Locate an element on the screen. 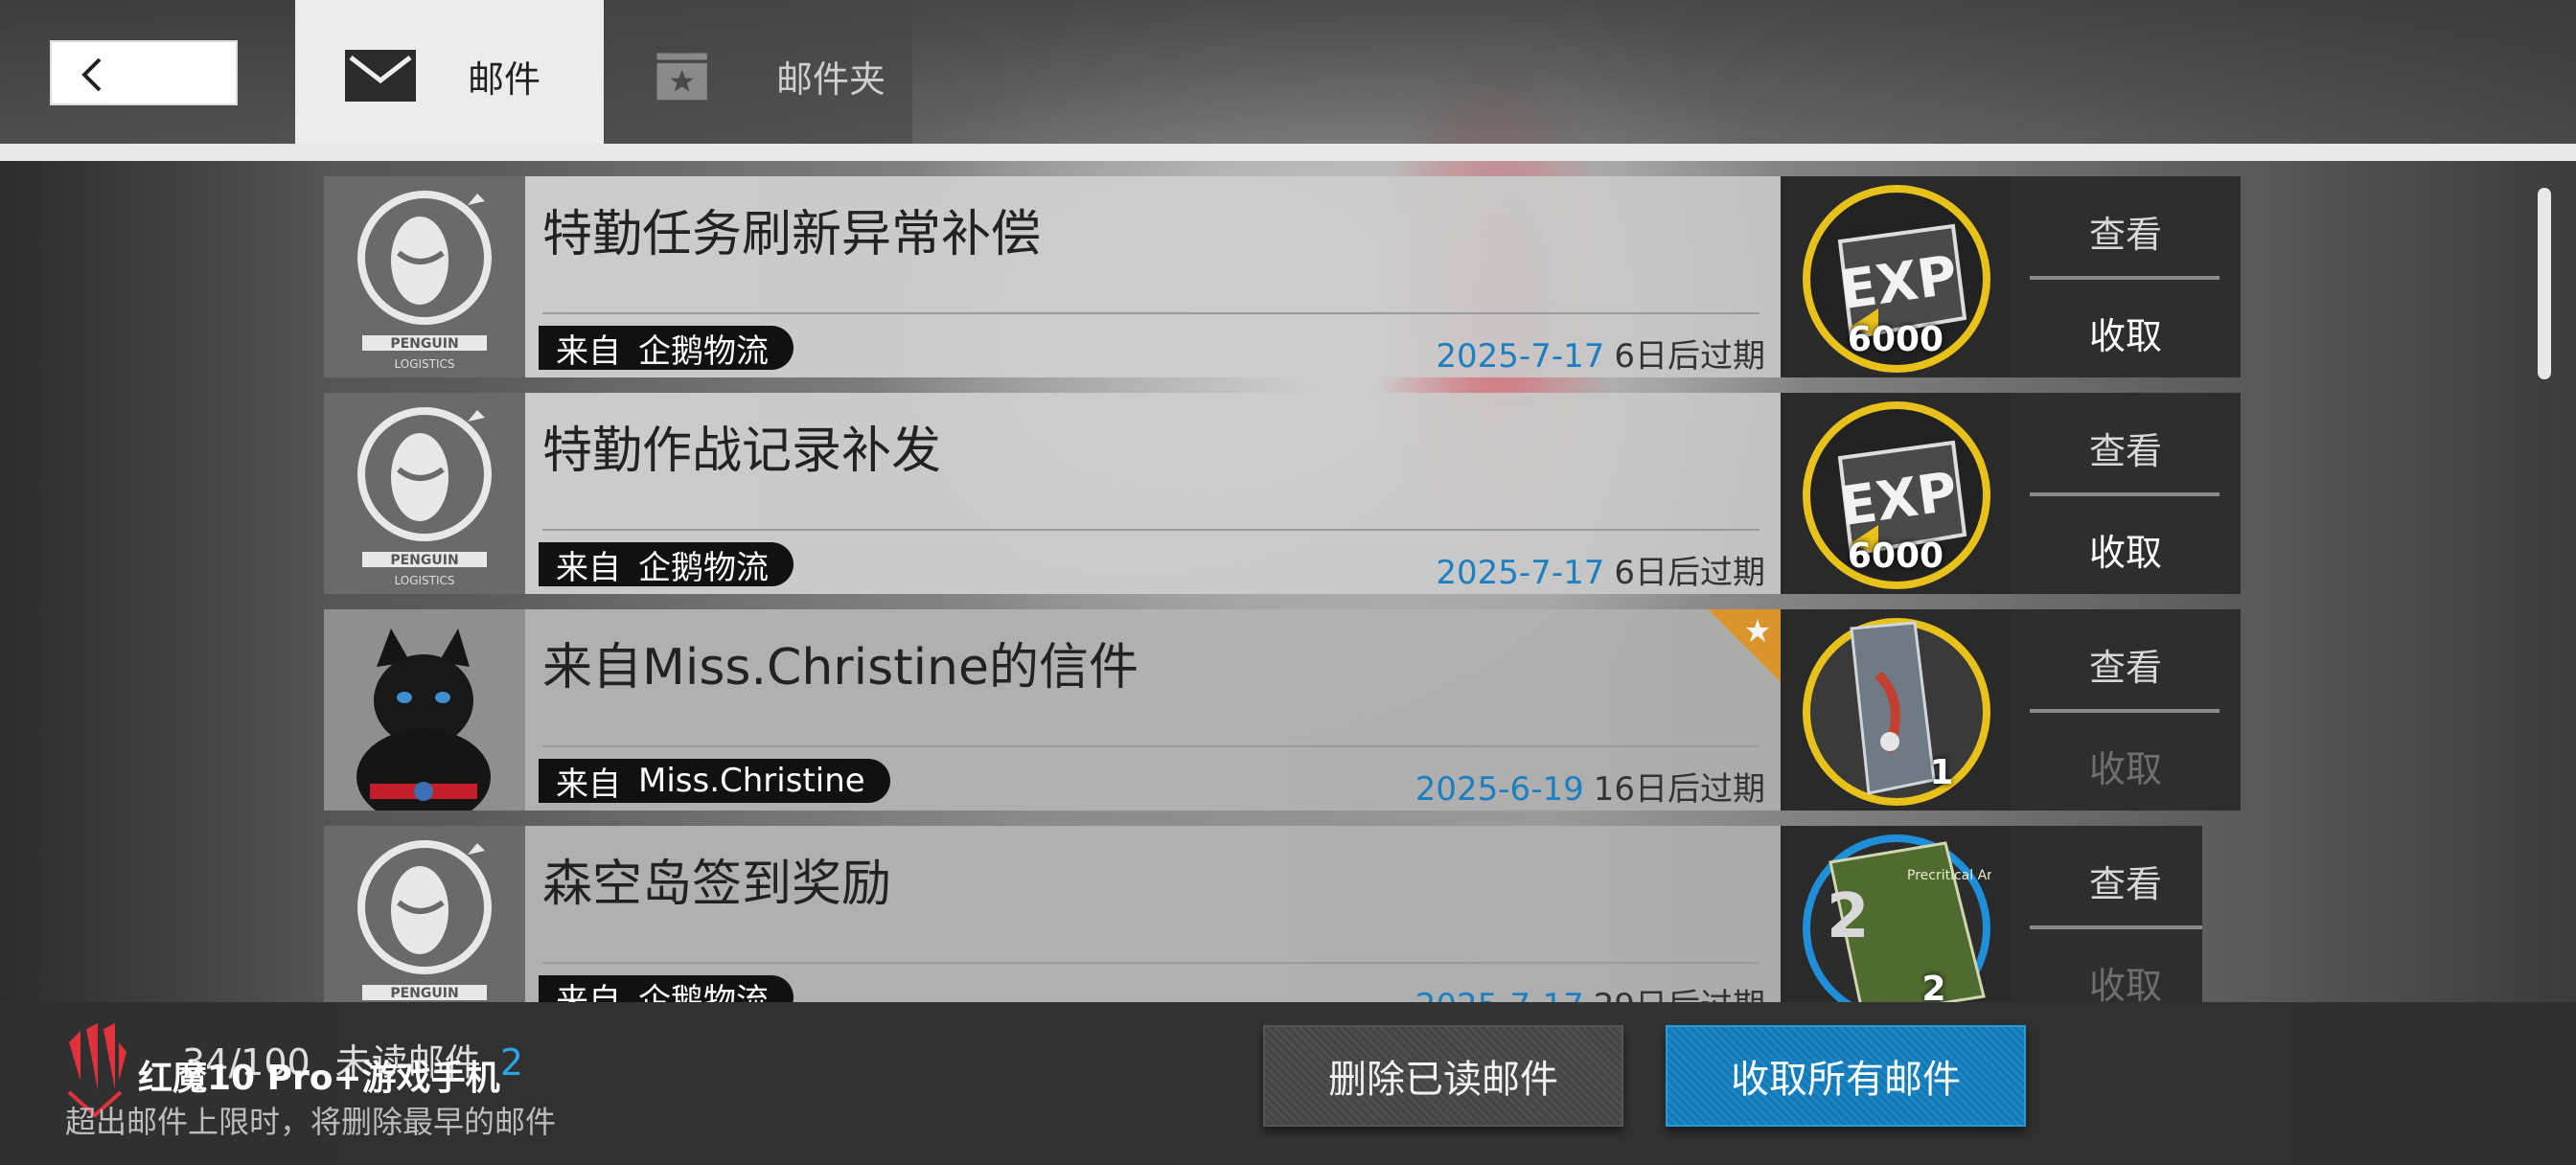 This screenshot has width=2576, height=1165. black-cat-portrait is located at coordinates (424, 710).